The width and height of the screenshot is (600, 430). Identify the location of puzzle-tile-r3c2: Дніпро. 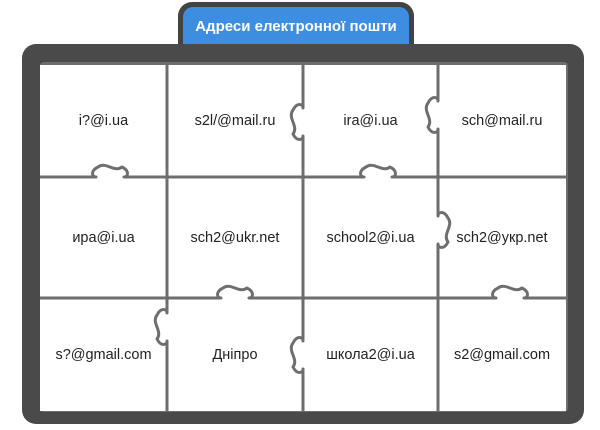
(235, 354).